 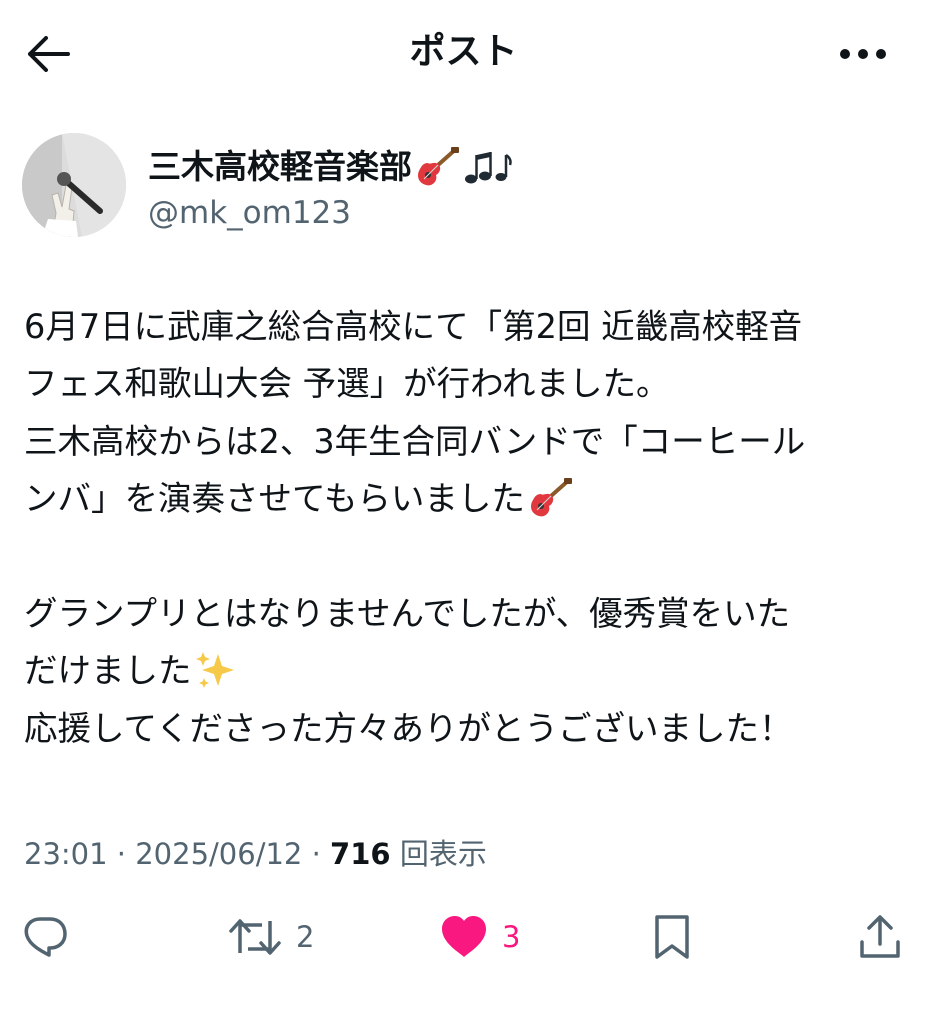 I want to click on tweet-date: 2025/06/12, so click(x=218, y=854).